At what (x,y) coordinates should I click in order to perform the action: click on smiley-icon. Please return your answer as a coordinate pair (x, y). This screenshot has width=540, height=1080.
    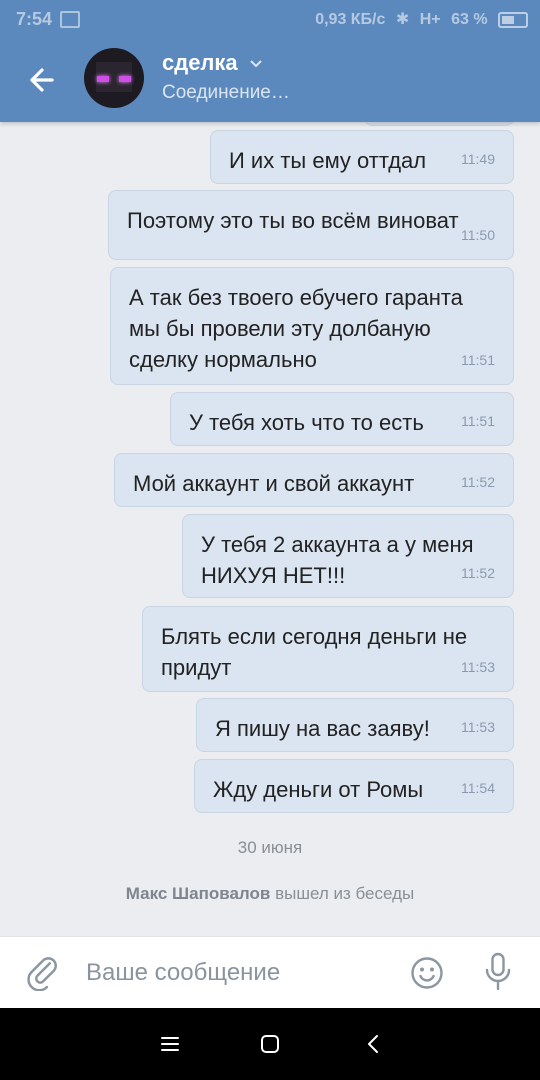
    Looking at the image, I should click on (427, 973).